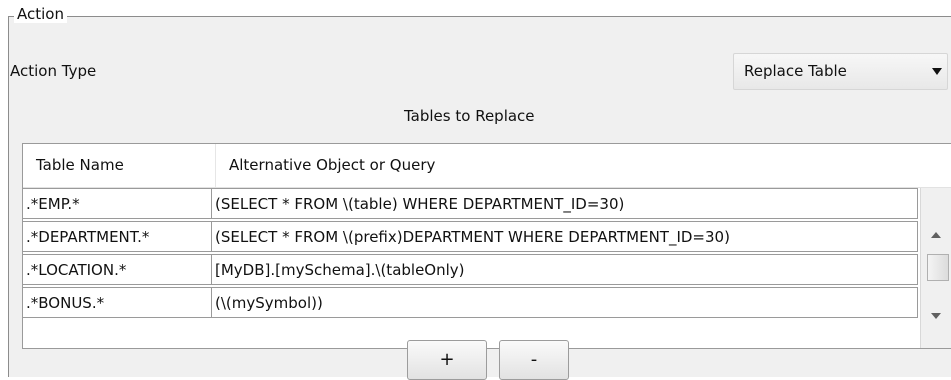 The image size is (951, 380). Describe the element at coordinates (117, 302) in the screenshot. I see `table-name-cell: .*BONUS.*` at that location.